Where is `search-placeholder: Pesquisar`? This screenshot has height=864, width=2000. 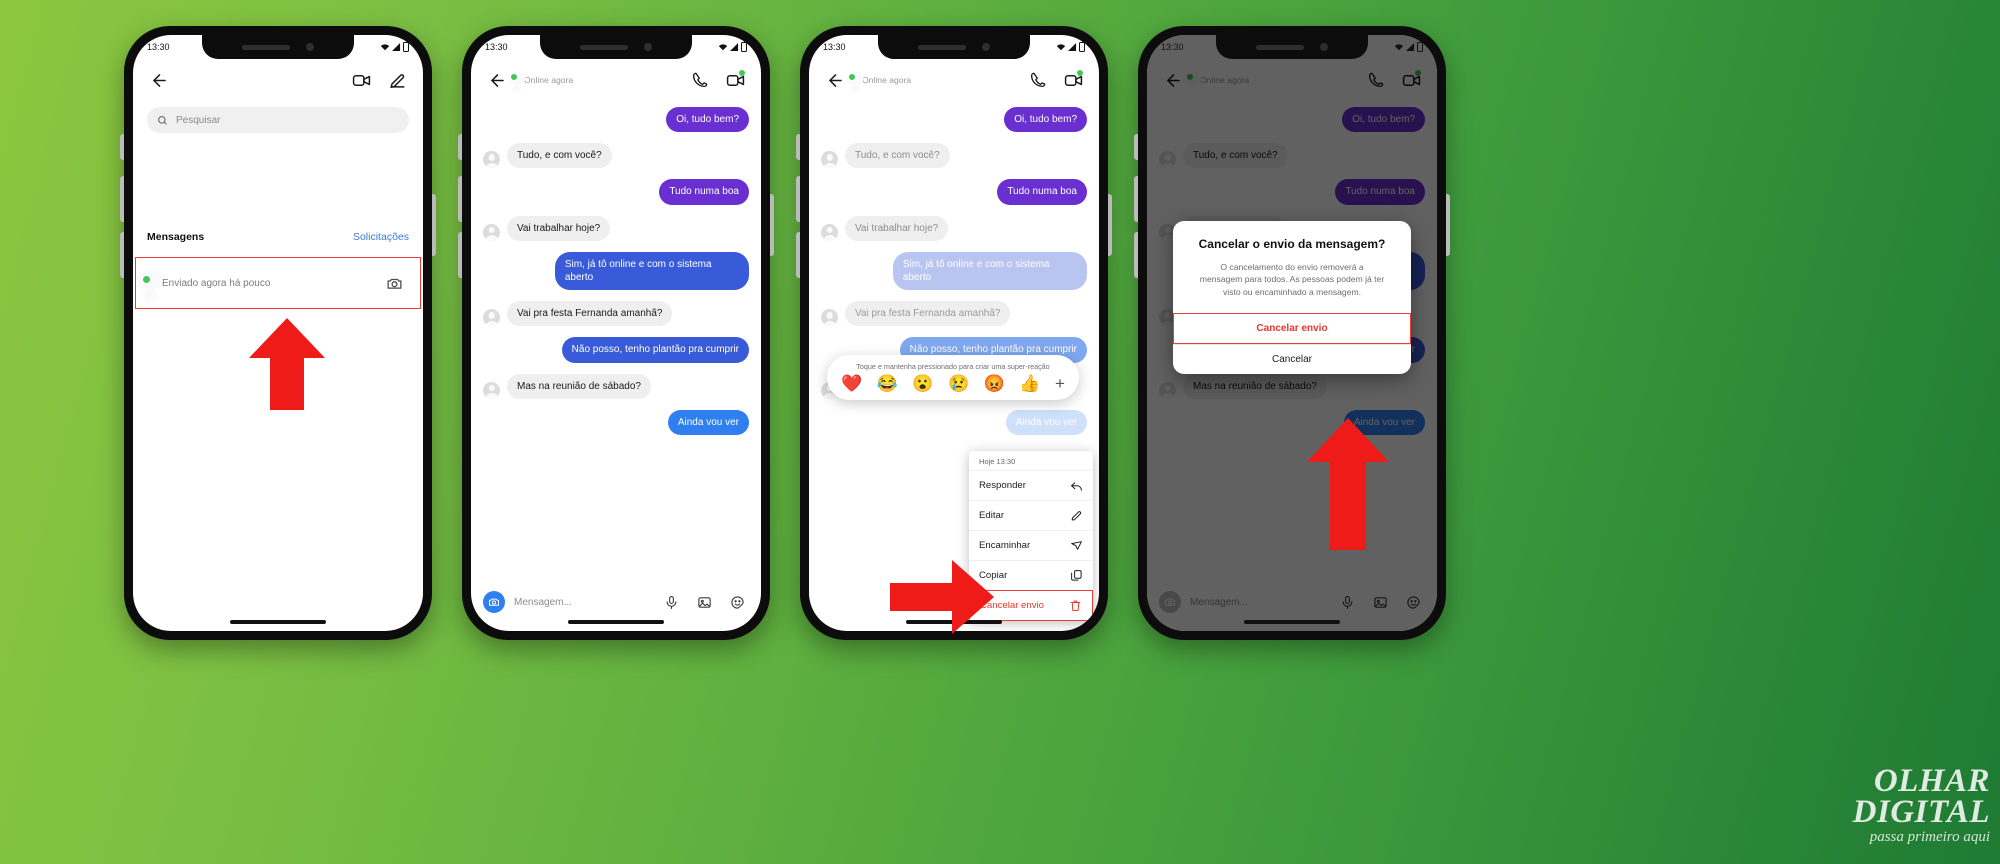 search-placeholder: Pesquisar is located at coordinates (198, 120).